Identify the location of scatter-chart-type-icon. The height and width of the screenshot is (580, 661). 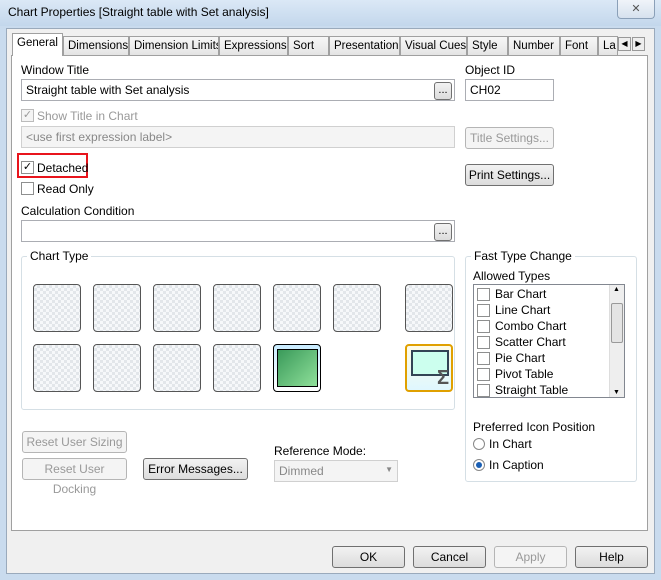
(57, 368).